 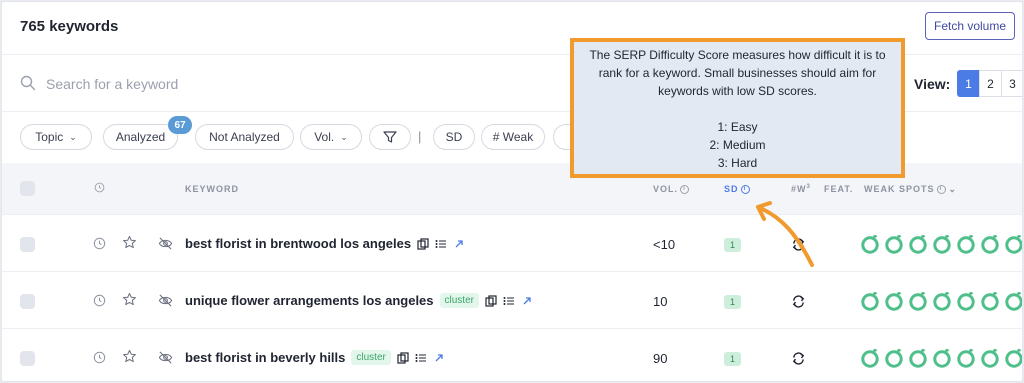 I want to click on view-label: View:, so click(x=932, y=84).